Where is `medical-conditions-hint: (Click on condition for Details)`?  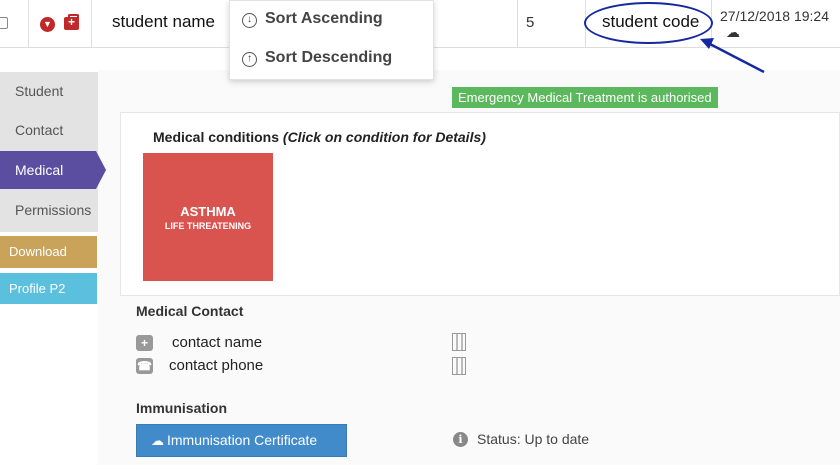
medical-conditions-hint: (Click on condition for Details) is located at coordinates (384, 137).